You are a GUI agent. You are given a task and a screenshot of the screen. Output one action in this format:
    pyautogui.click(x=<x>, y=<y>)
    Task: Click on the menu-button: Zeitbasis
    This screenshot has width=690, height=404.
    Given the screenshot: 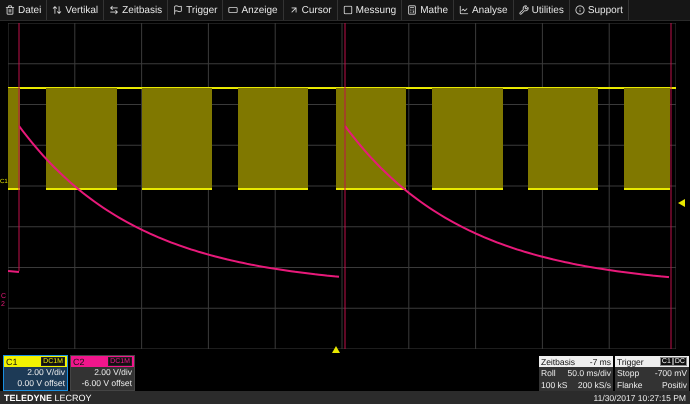 What is the action you would take?
    pyautogui.click(x=136, y=10)
    